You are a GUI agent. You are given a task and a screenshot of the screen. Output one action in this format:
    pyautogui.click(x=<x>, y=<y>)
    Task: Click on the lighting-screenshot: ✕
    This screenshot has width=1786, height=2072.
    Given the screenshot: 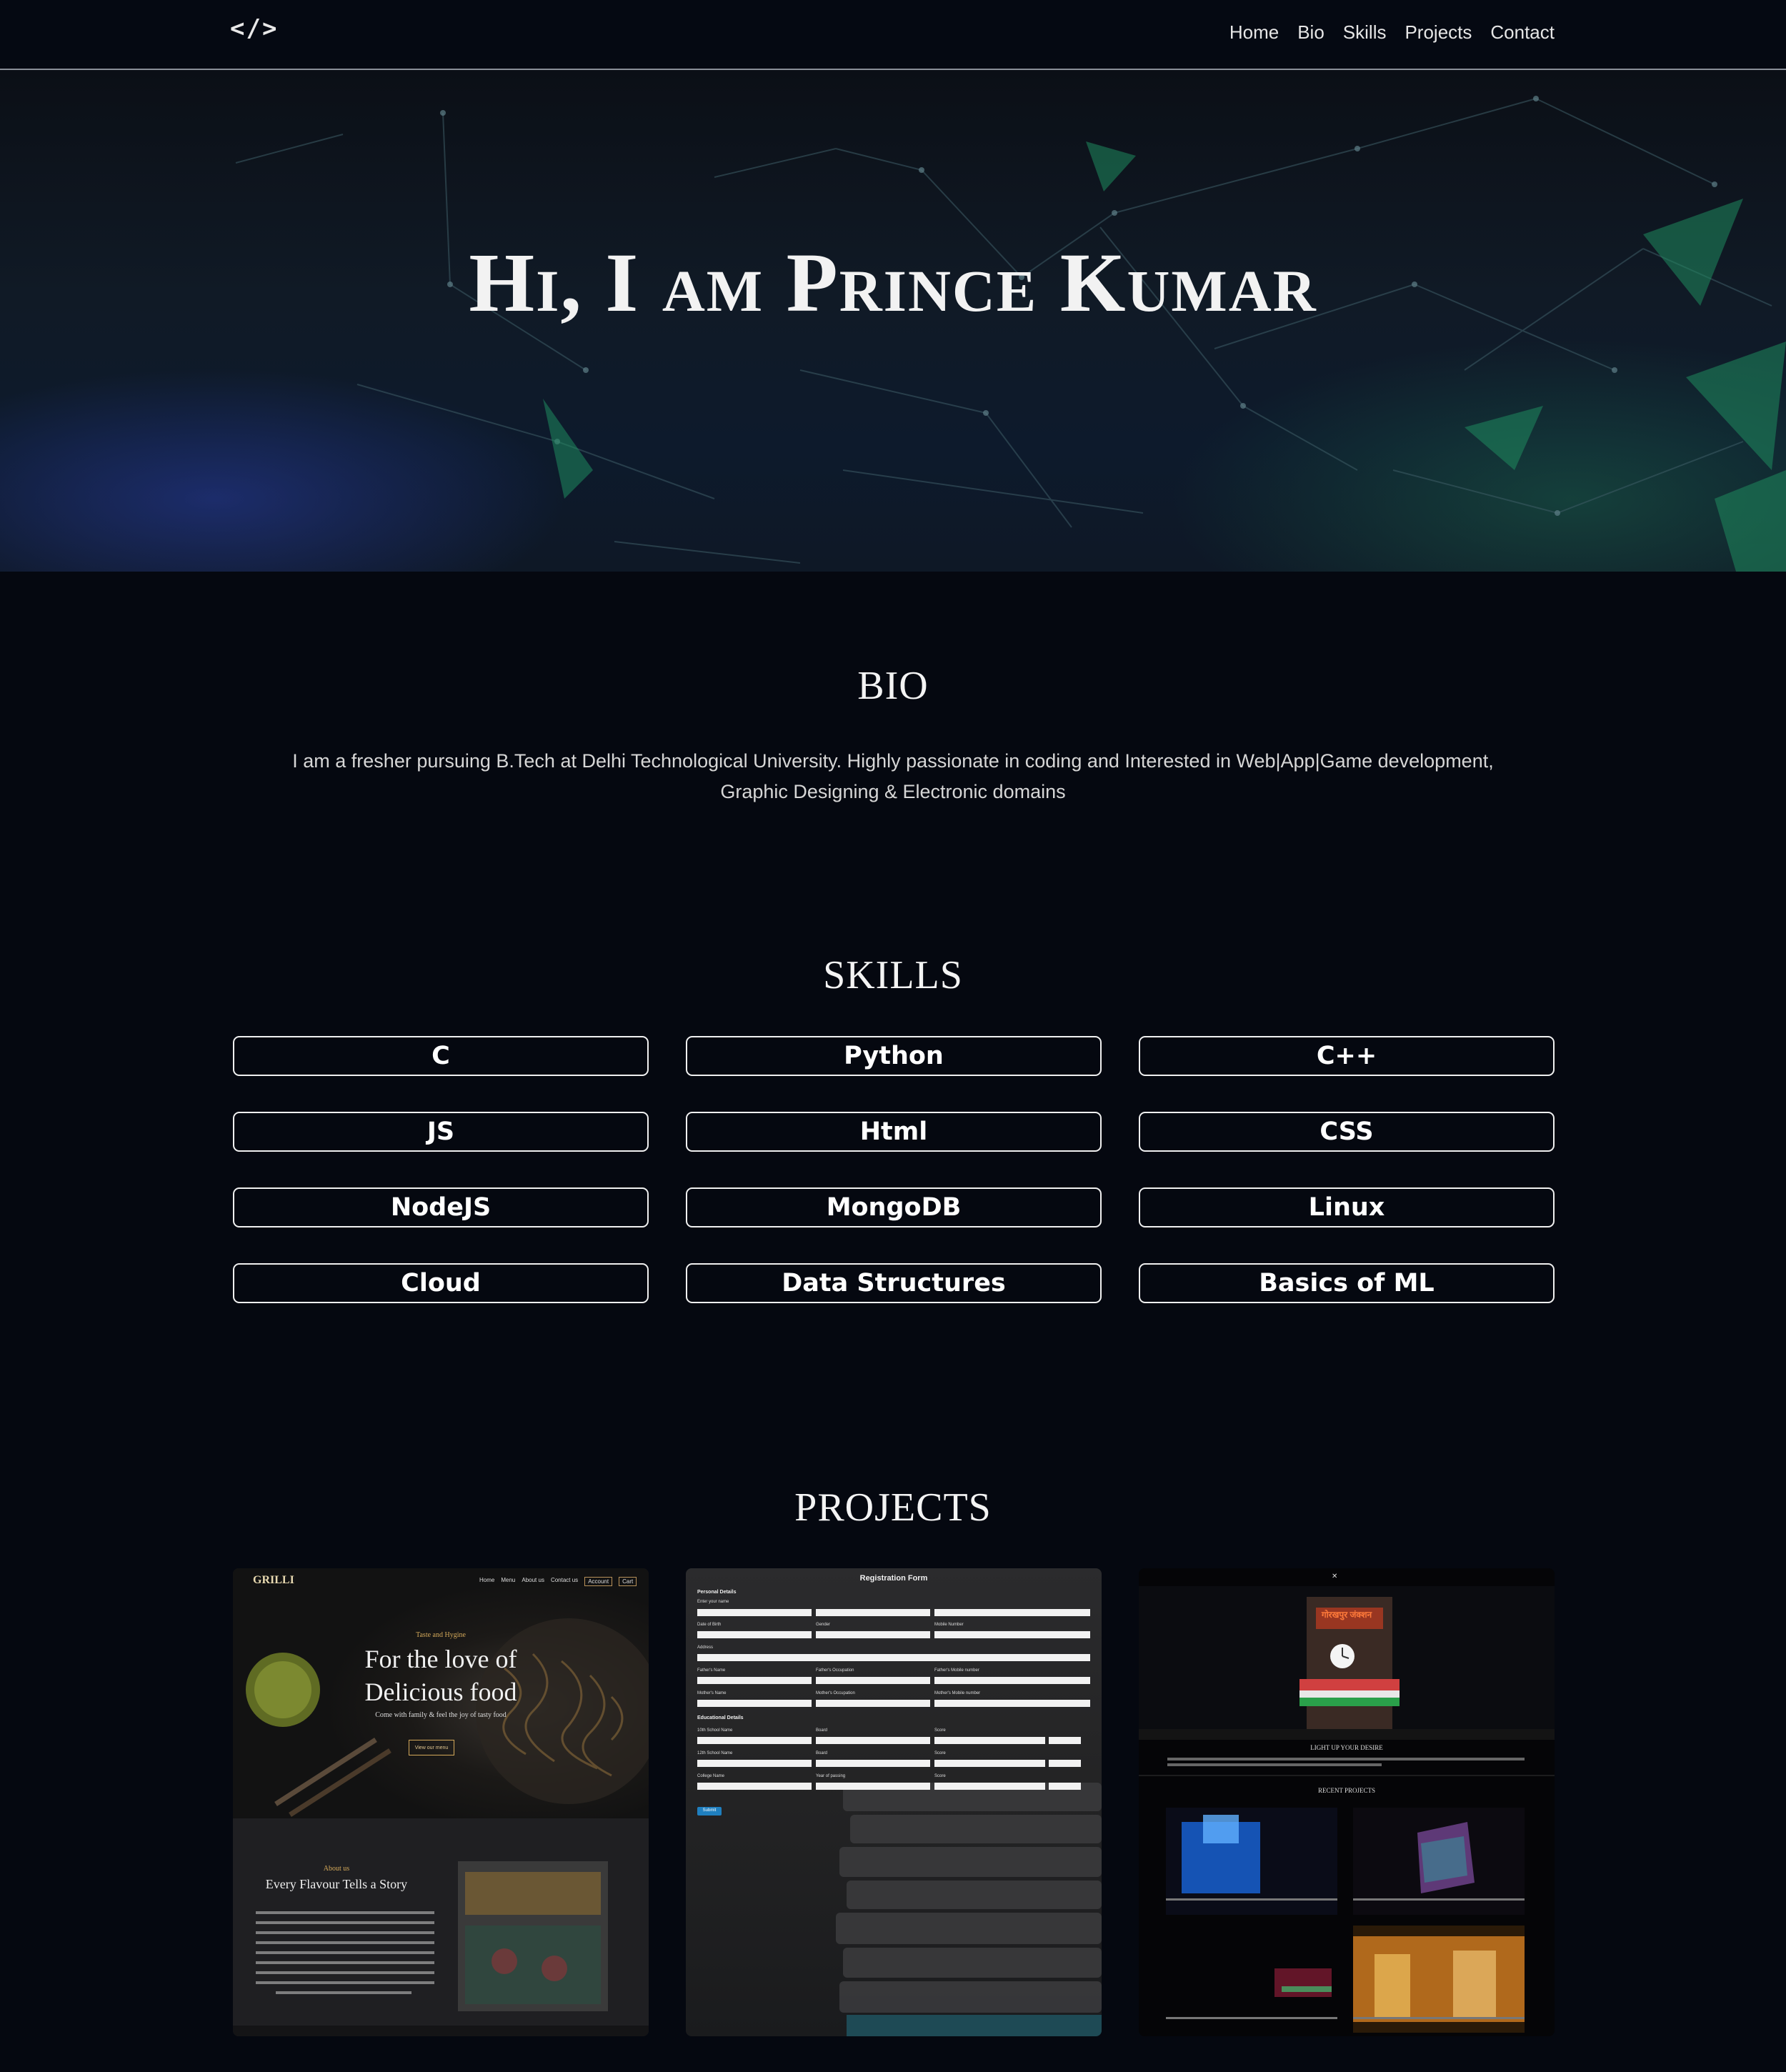 What is the action you would take?
    pyautogui.click(x=1347, y=1803)
    